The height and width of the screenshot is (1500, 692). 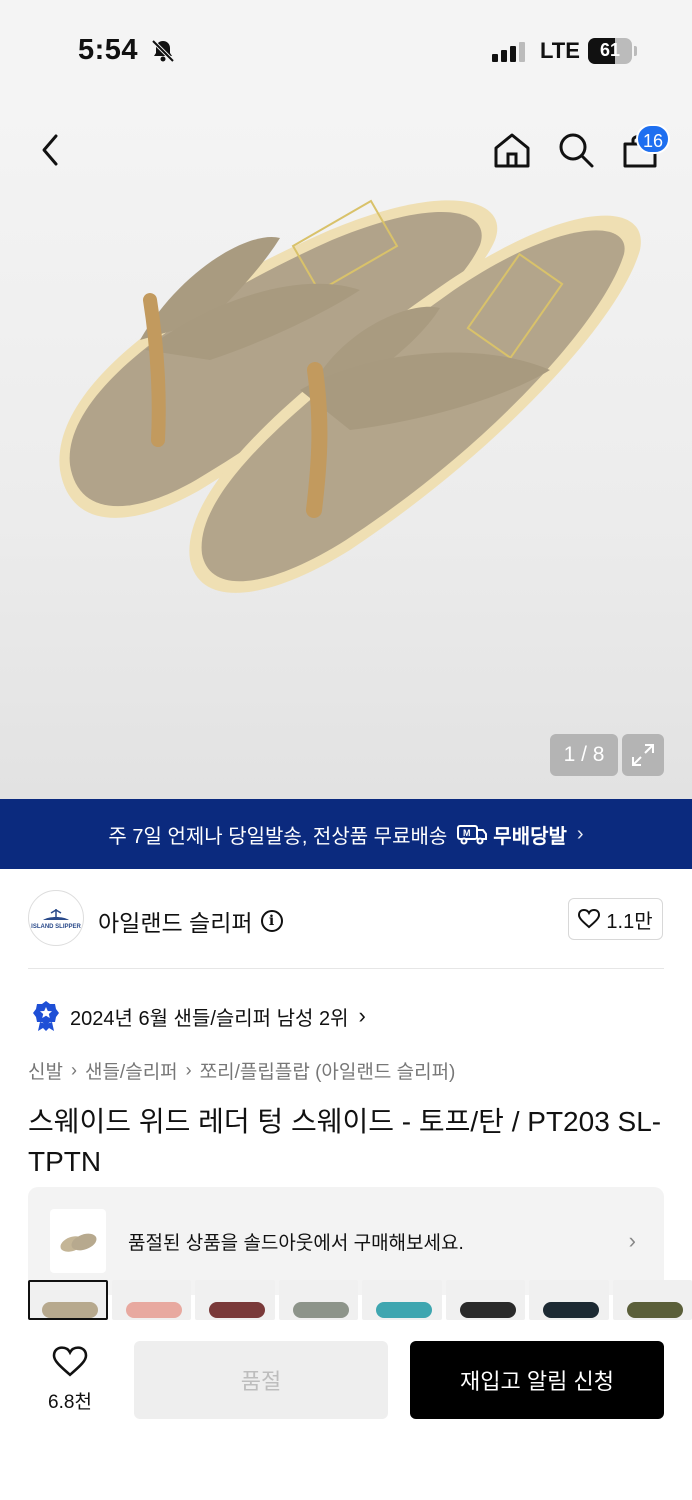 I want to click on soldout-button: 품절, so click(x=261, y=1380).